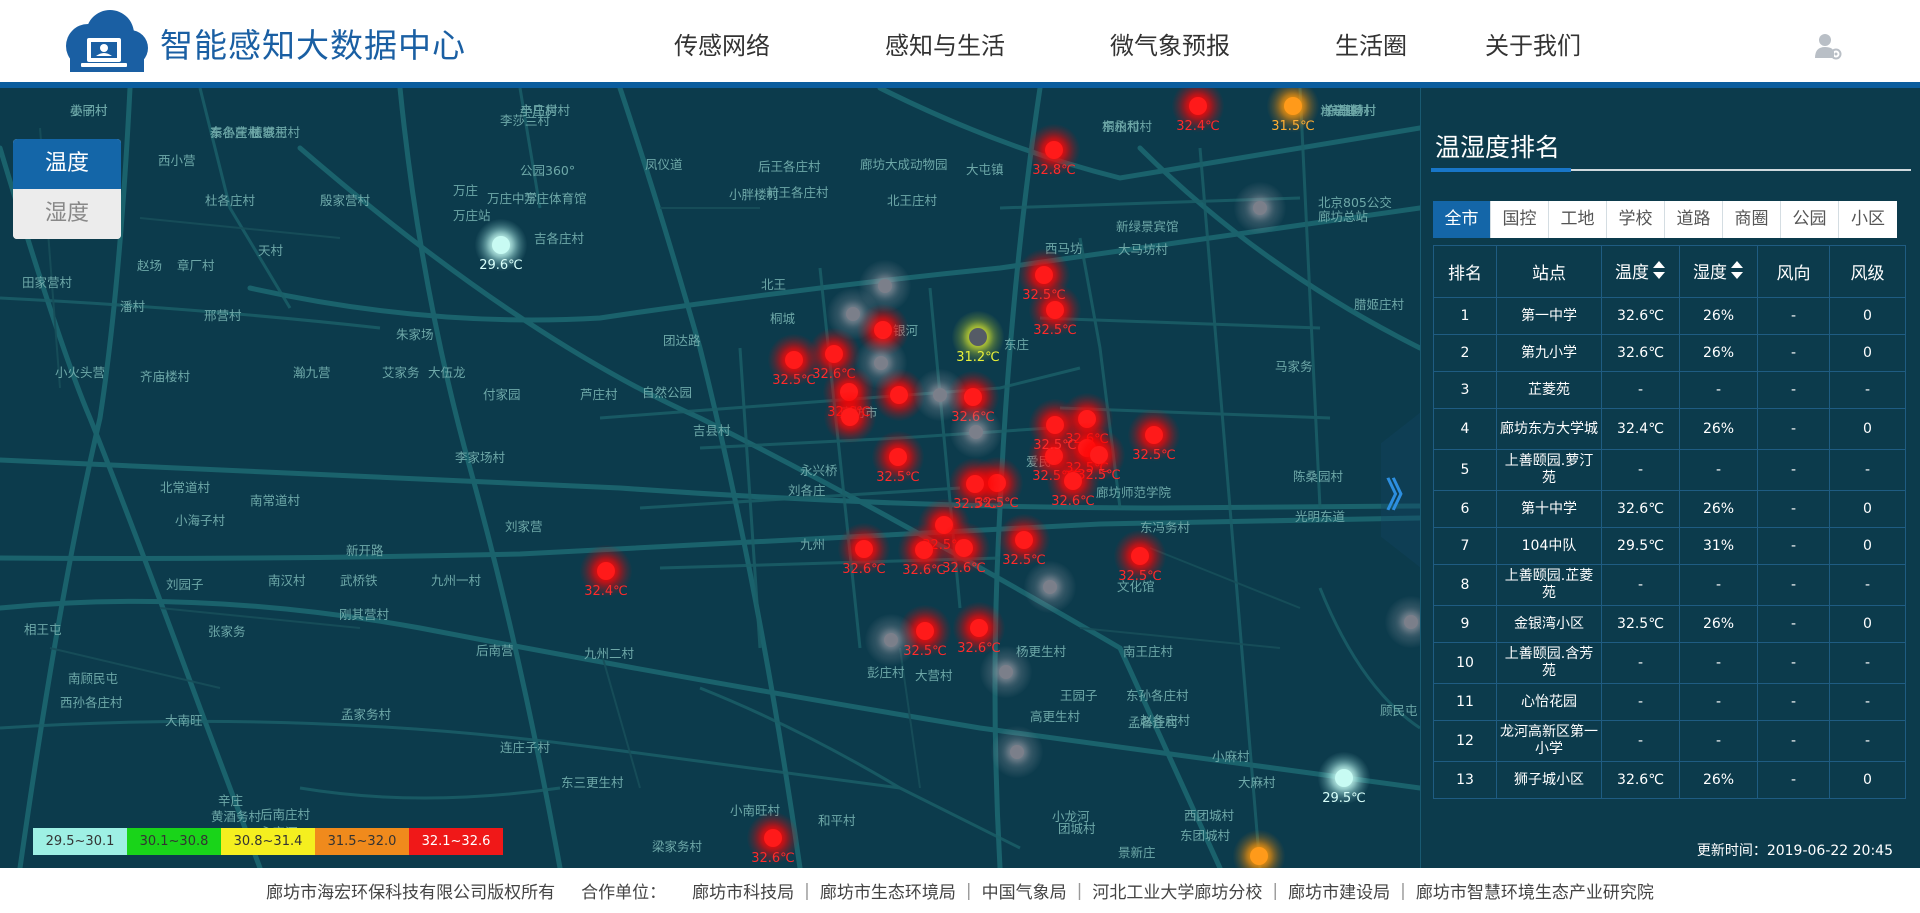 This screenshot has height=913, width=1920. What do you see at coordinates (945, 43) in the screenshot?
I see `nav-perception-life: 感知与生活` at bounding box center [945, 43].